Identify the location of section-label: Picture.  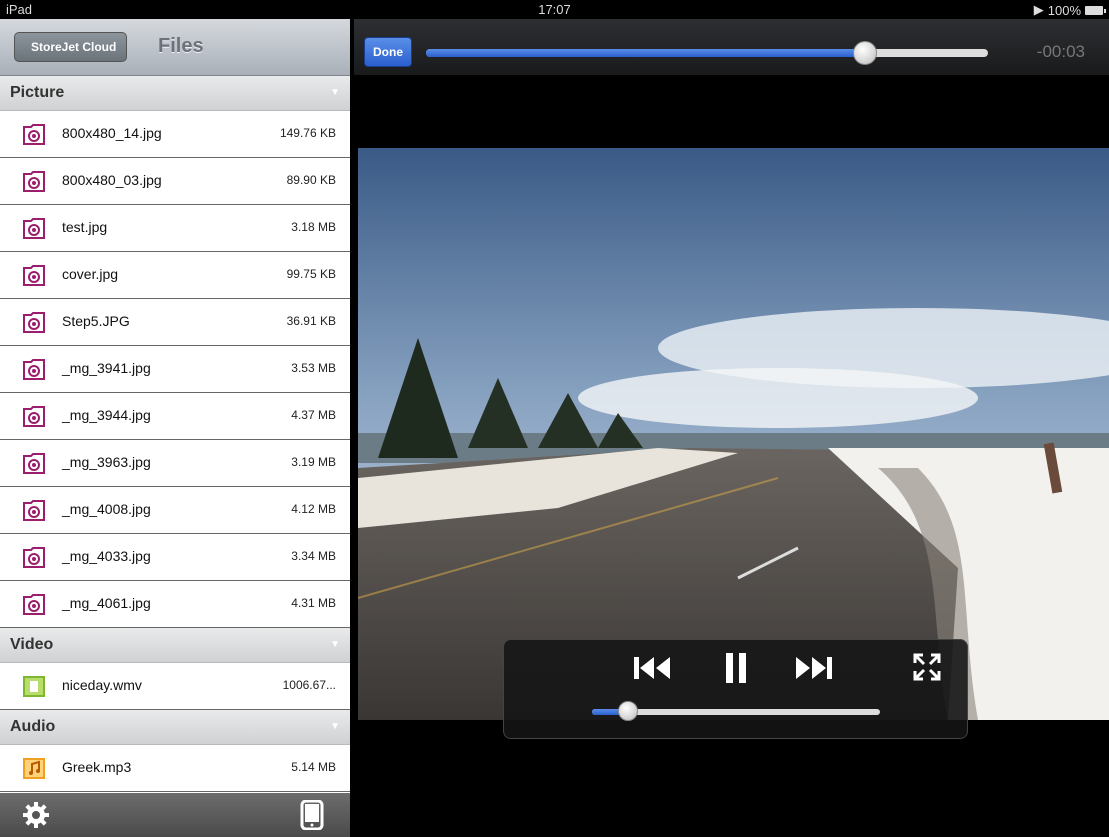
(37, 92).